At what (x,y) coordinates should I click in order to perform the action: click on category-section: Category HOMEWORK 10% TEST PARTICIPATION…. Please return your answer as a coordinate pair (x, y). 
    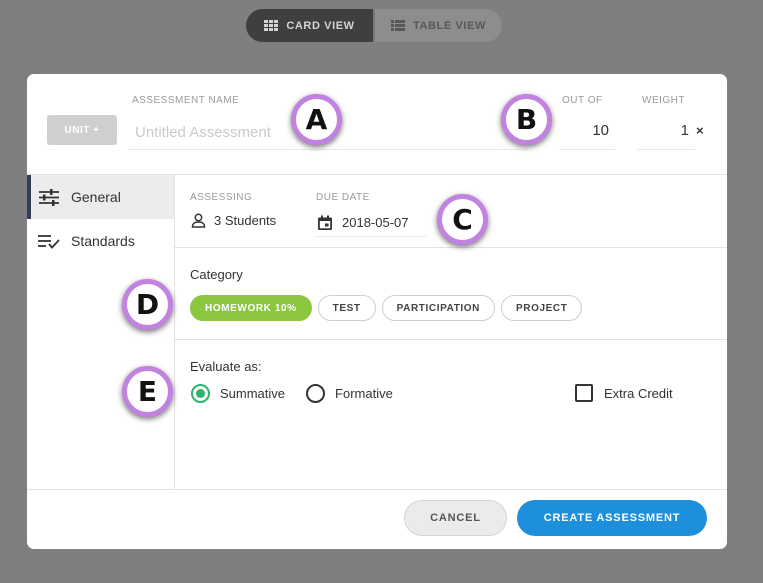
    Looking at the image, I should click on (451, 294).